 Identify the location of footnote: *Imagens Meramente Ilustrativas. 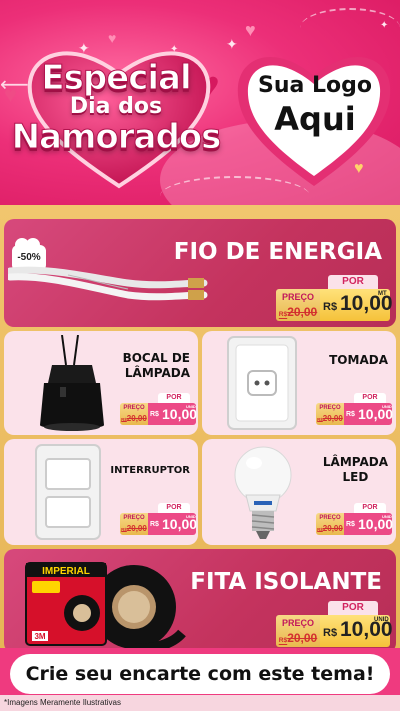
(62, 702).